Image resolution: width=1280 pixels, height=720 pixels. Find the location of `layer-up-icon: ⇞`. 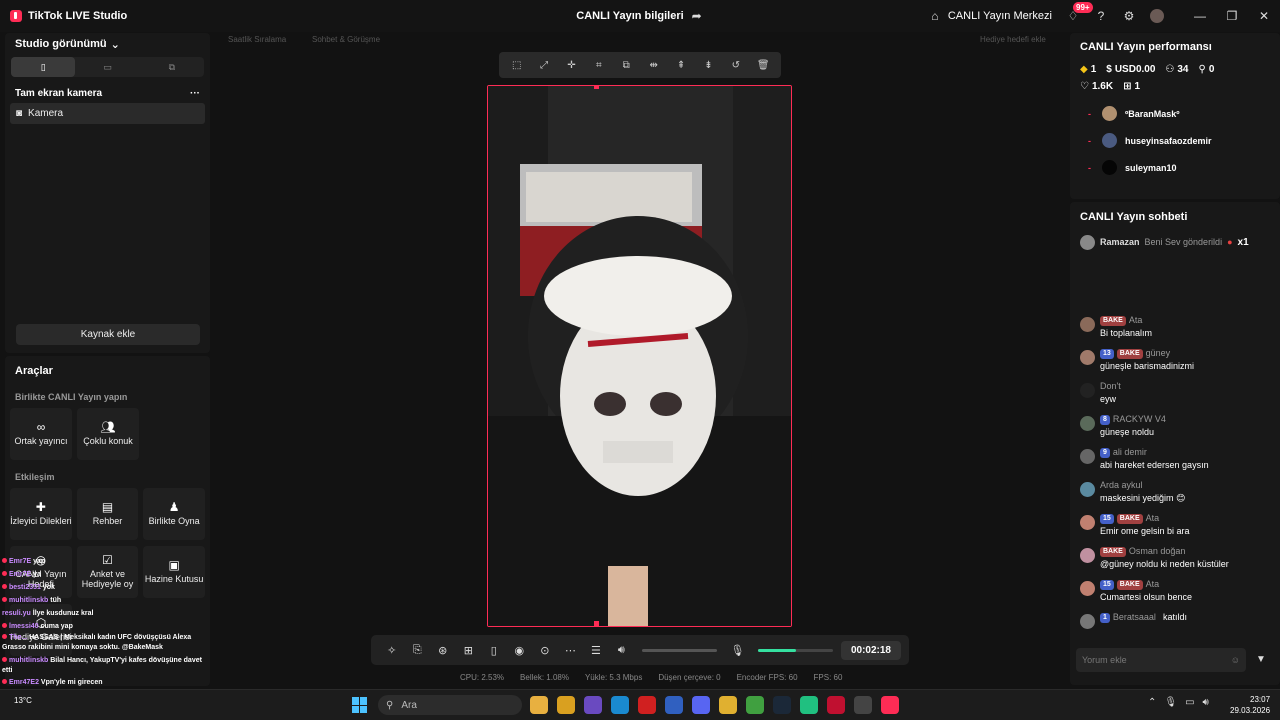

layer-up-icon: ⇞ is located at coordinates (681, 65).